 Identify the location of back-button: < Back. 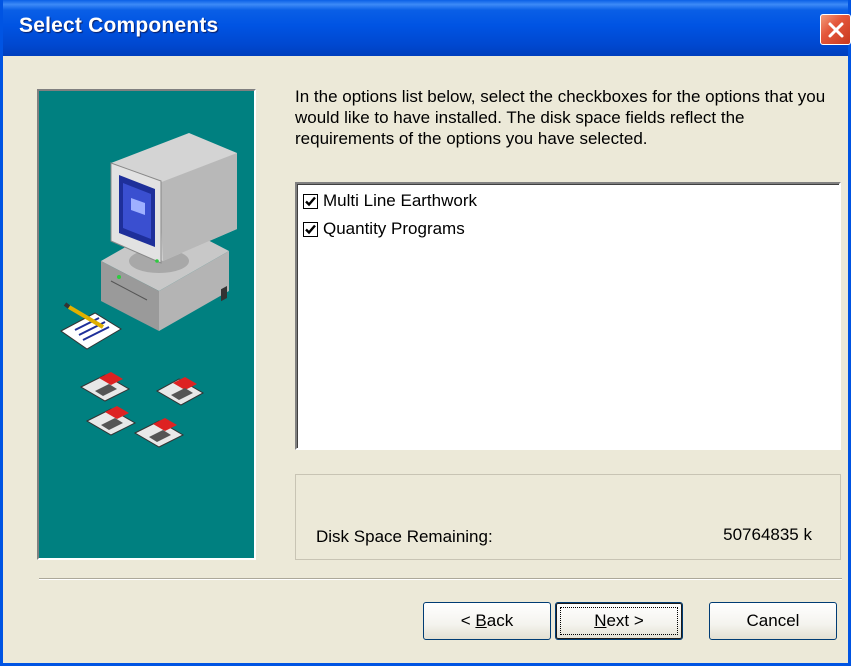
(487, 621).